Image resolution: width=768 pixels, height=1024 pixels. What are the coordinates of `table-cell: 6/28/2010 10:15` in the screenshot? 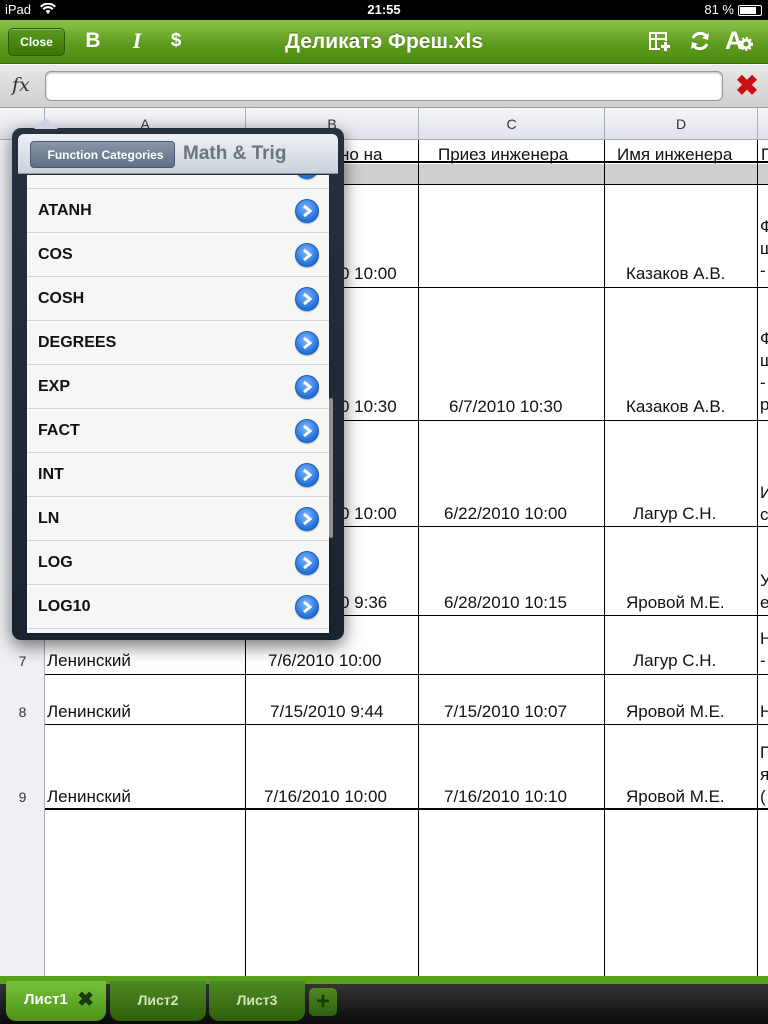 It's located at (505, 603).